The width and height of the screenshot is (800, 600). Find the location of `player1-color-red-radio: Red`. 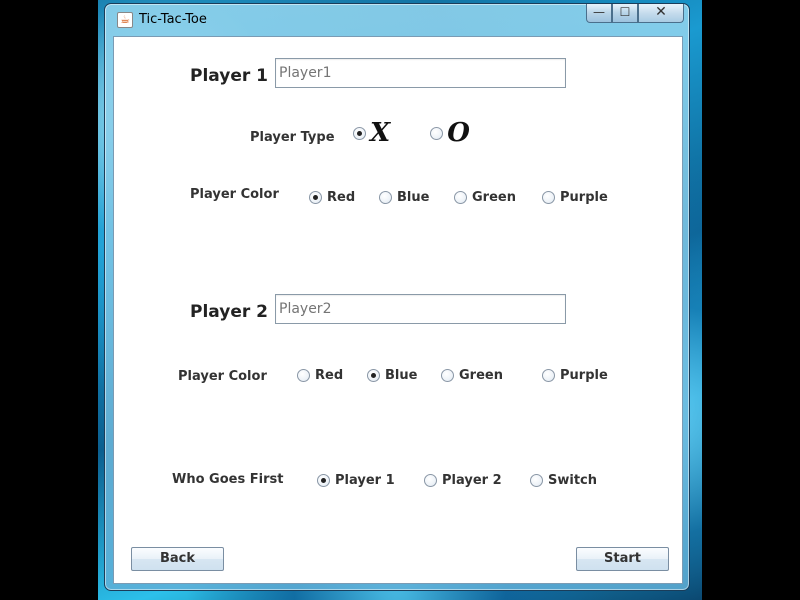

player1-color-red-radio: Red is located at coordinates (332, 197).